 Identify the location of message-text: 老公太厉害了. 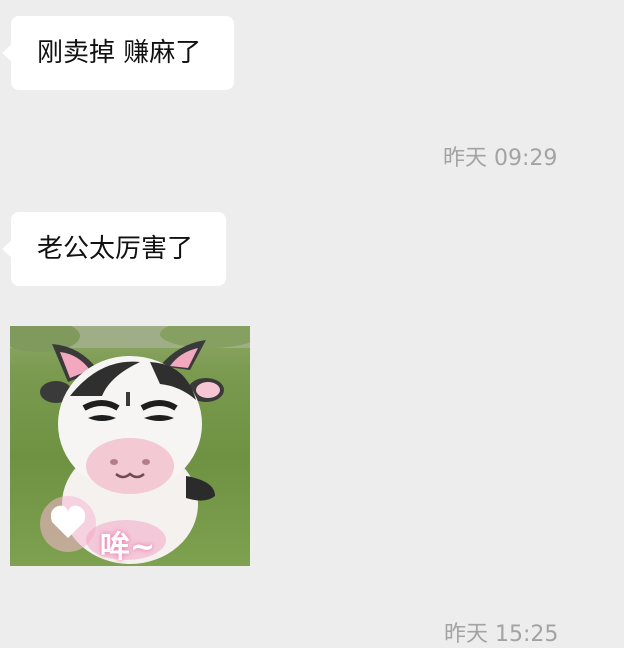
(115, 249).